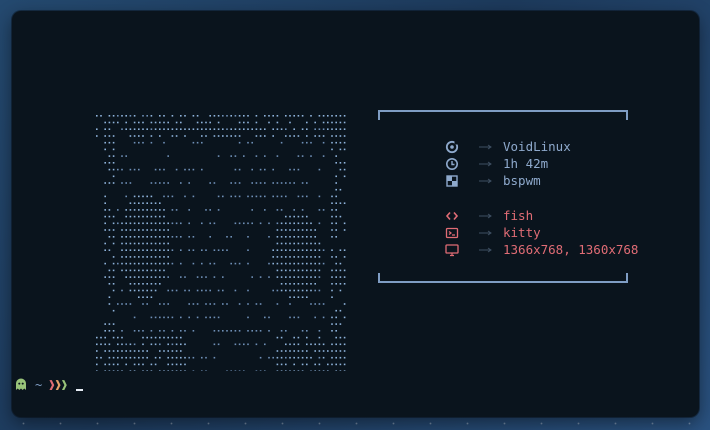 Image resolution: width=710 pixels, height=430 pixels. What do you see at coordinates (452, 233) in the screenshot?
I see `terminal-icon` at bounding box center [452, 233].